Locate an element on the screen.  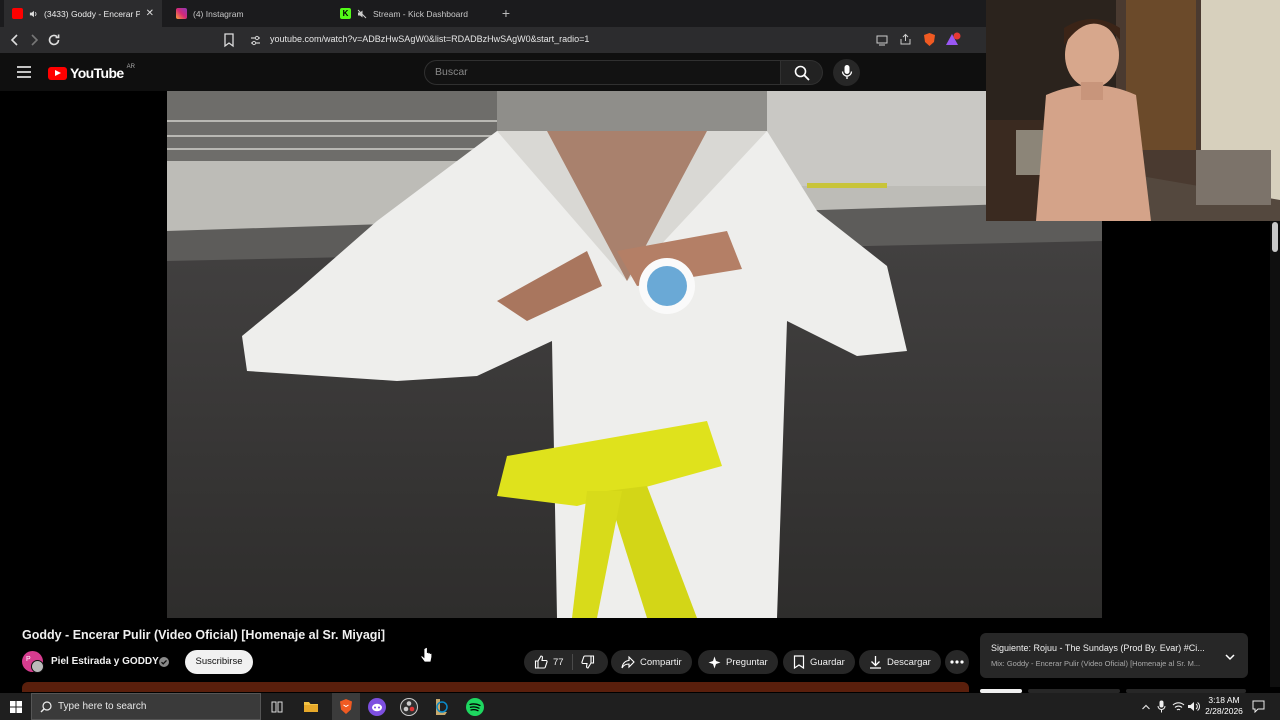
download-icon is located at coordinates (875, 662).